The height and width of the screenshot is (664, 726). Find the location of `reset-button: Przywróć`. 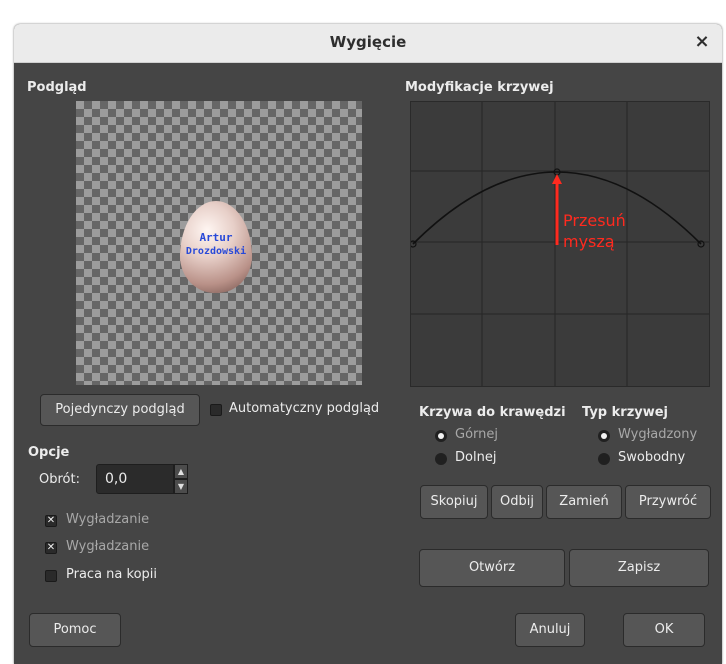

reset-button: Przywróć is located at coordinates (668, 502).